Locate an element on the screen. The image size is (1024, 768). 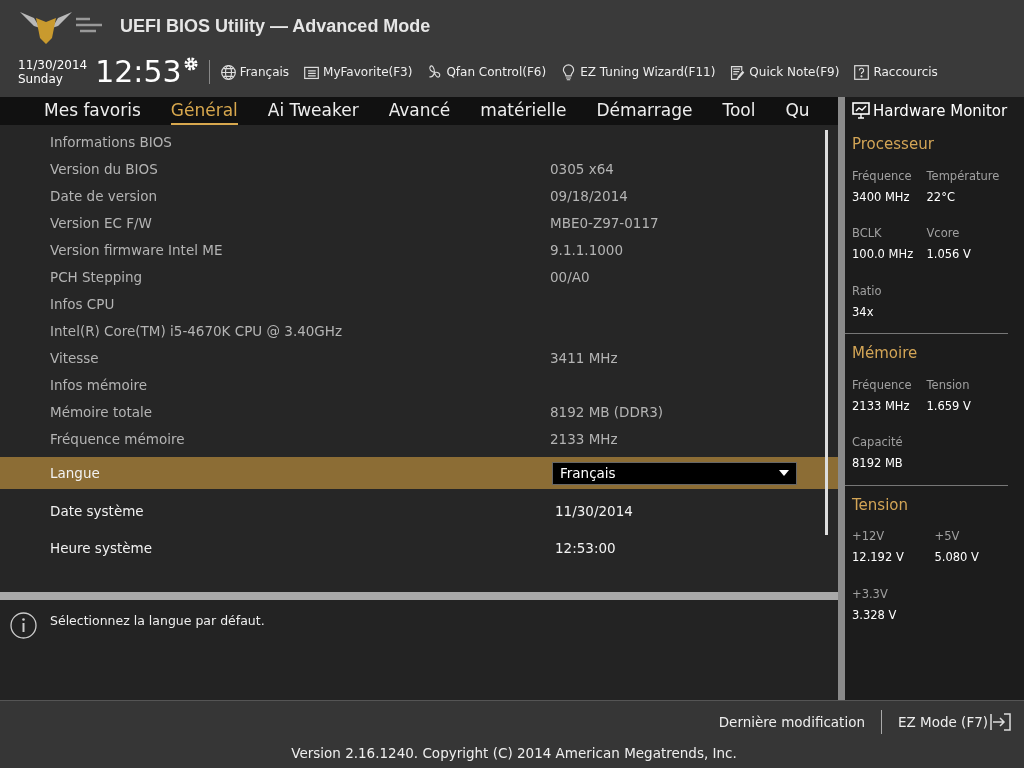
reading-value: 34x is located at coordinates (863, 312).